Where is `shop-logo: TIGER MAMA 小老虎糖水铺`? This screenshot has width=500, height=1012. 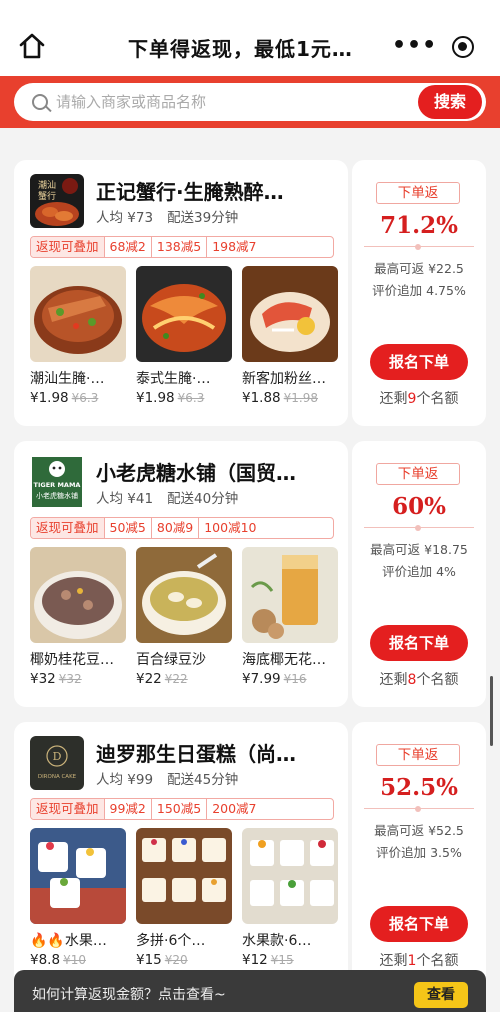 shop-logo: TIGER MAMA 小老虎糖水铺 is located at coordinates (57, 482).